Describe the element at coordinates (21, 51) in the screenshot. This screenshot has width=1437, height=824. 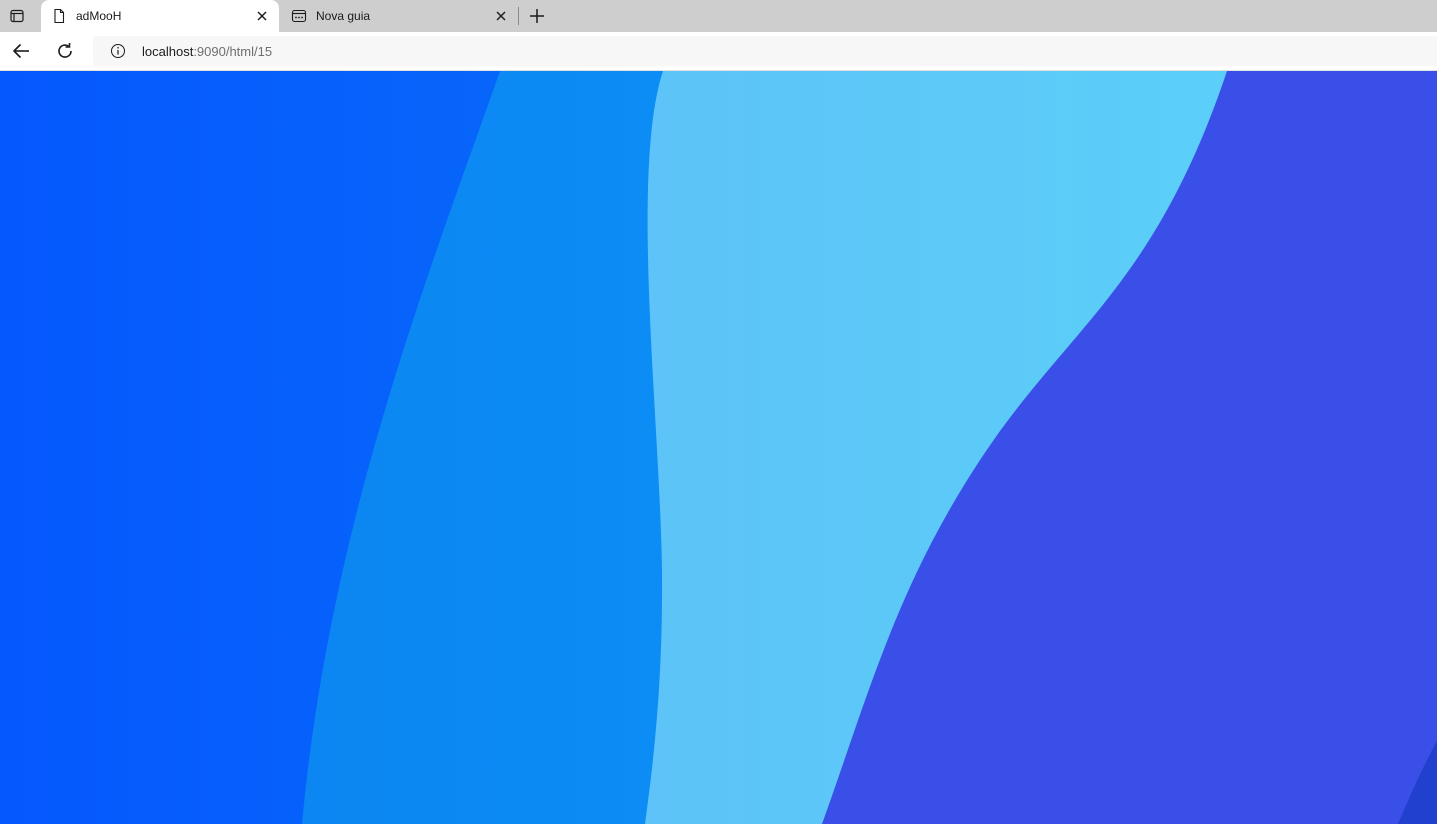
I see `back-arrow-icon` at that location.